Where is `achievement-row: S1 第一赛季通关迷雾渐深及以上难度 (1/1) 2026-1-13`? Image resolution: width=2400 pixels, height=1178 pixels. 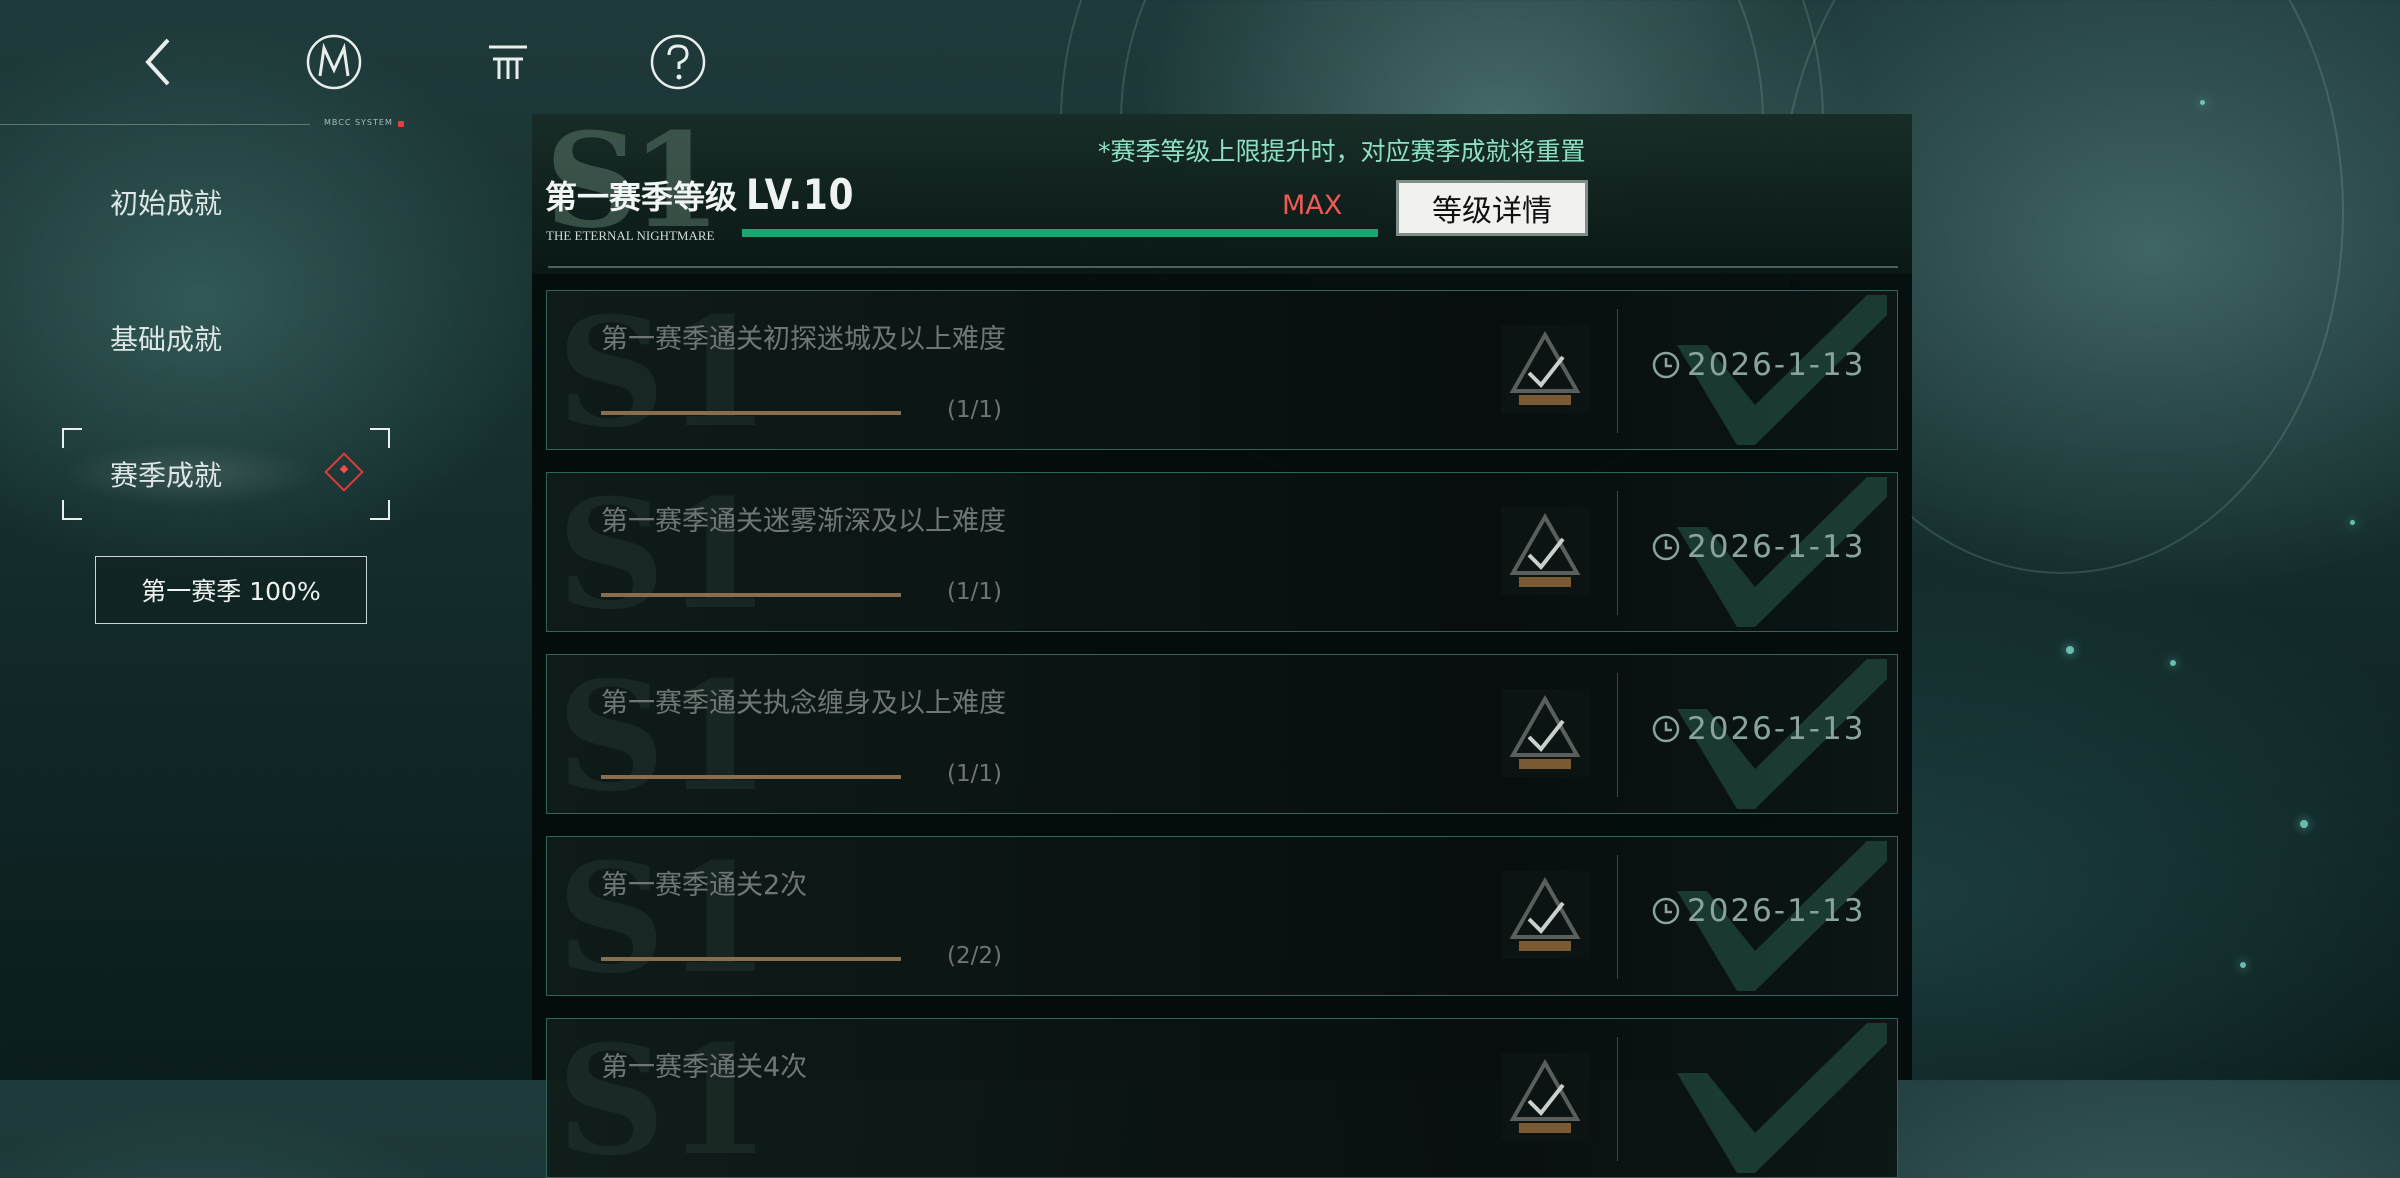 achievement-row: S1 第一赛季通关迷雾渐深及以上难度 (1/1) 2026-1-13 is located at coordinates (1222, 552).